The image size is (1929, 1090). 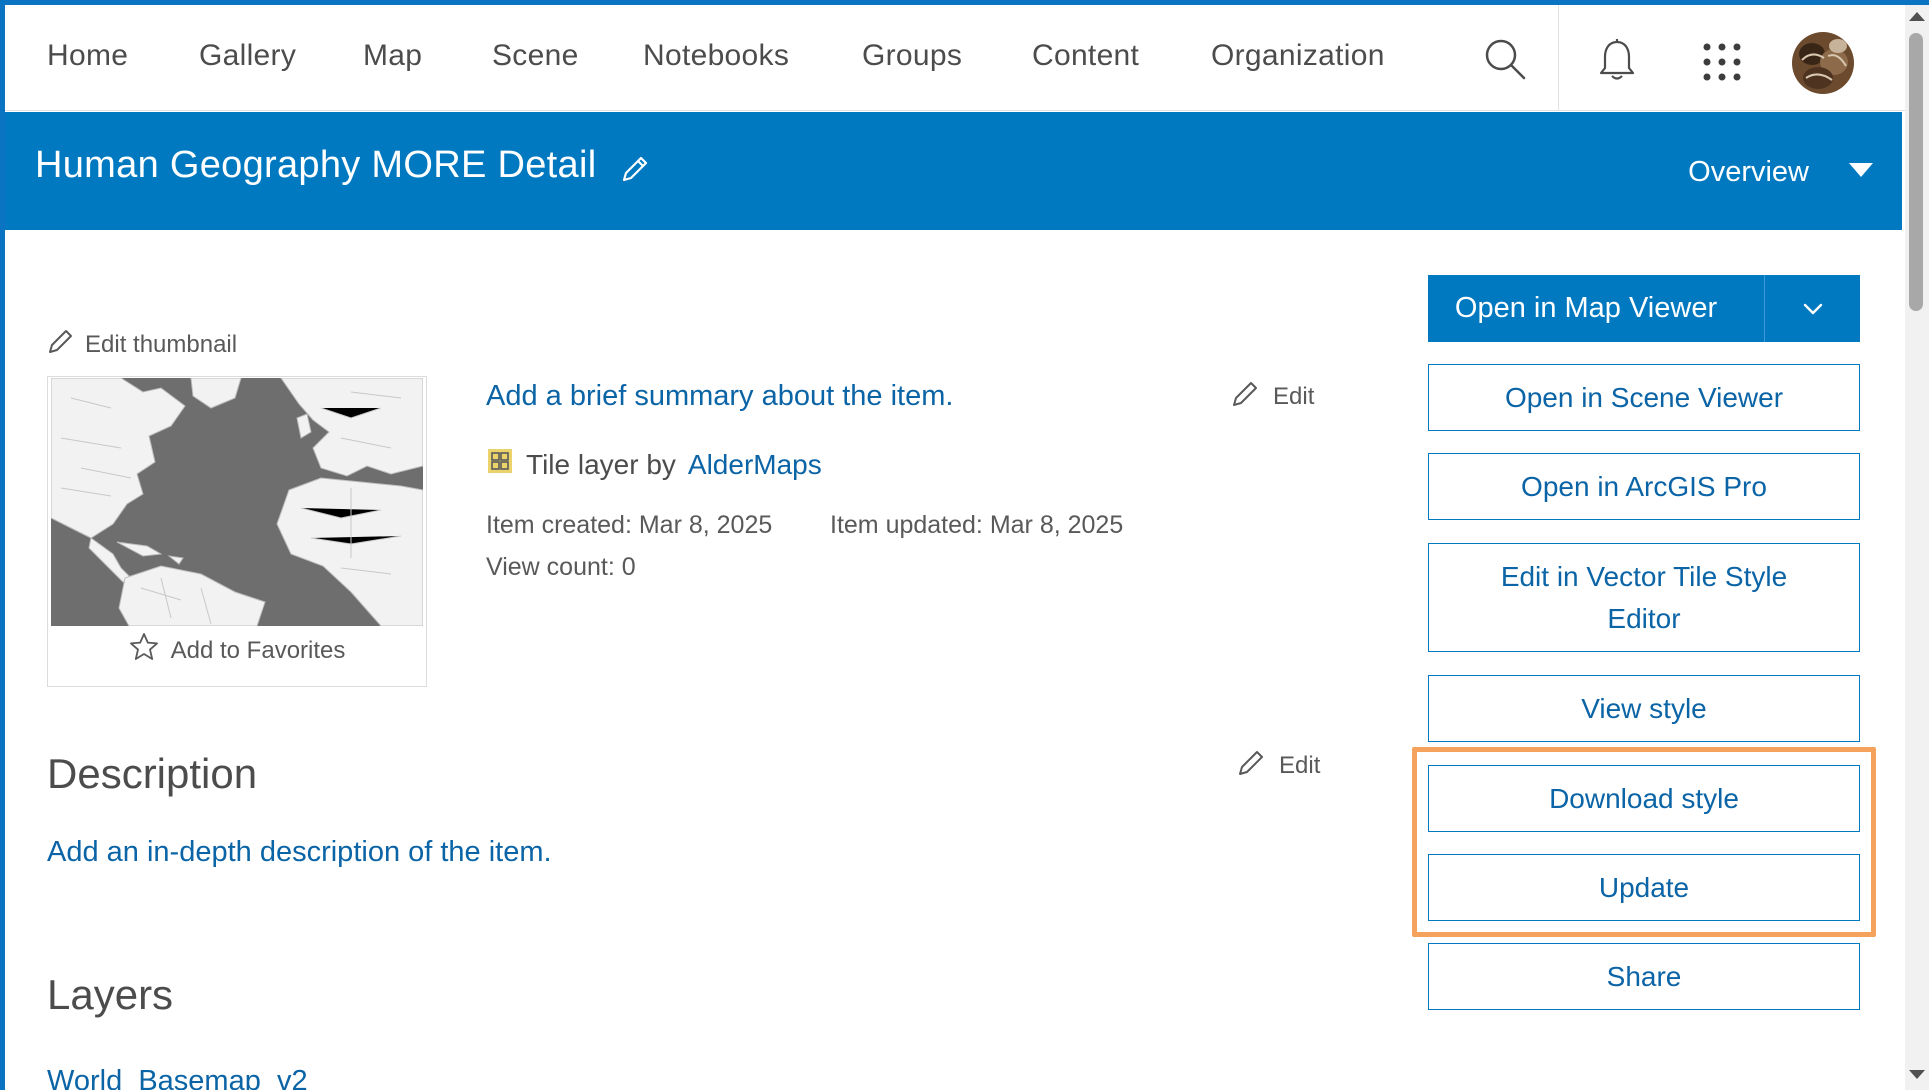 What do you see at coordinates (1596, 308) in the screenshot?
I see `open-in-map-viewer-label: Open in Map Viewer` at bounding box center [1596, 308].